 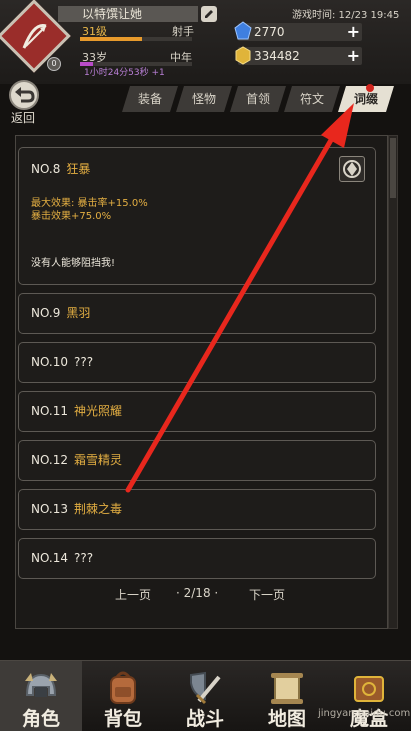 I want to click on tab-equipment: 装备, so click(x=150, y=99).